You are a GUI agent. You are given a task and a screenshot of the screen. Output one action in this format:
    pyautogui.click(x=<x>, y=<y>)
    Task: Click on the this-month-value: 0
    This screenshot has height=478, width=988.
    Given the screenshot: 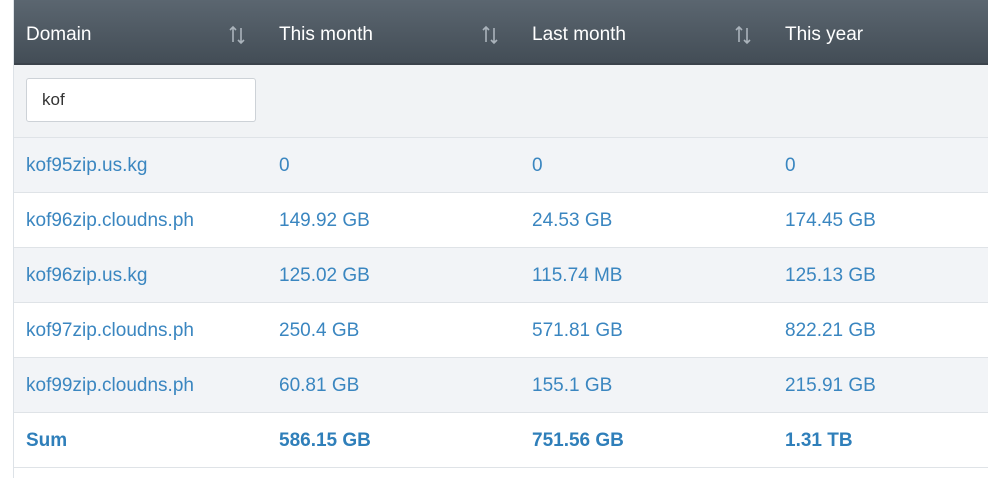 What is the action you would take?
    pyautogui.click(x=393, y=165)
    